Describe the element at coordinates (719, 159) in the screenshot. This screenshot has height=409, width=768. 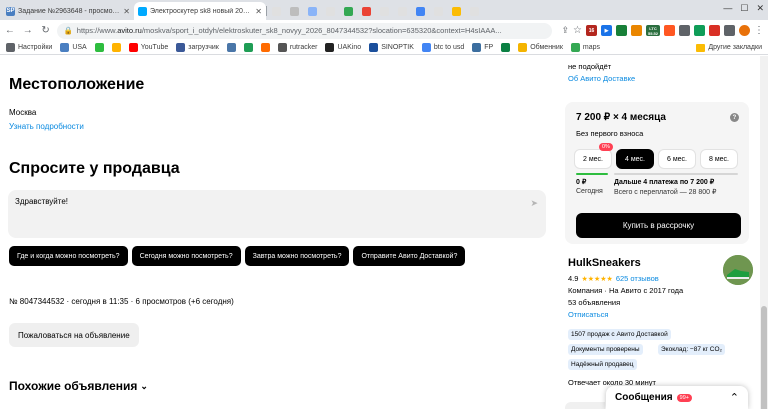
I see `term-option: 8 мес.` at that location.